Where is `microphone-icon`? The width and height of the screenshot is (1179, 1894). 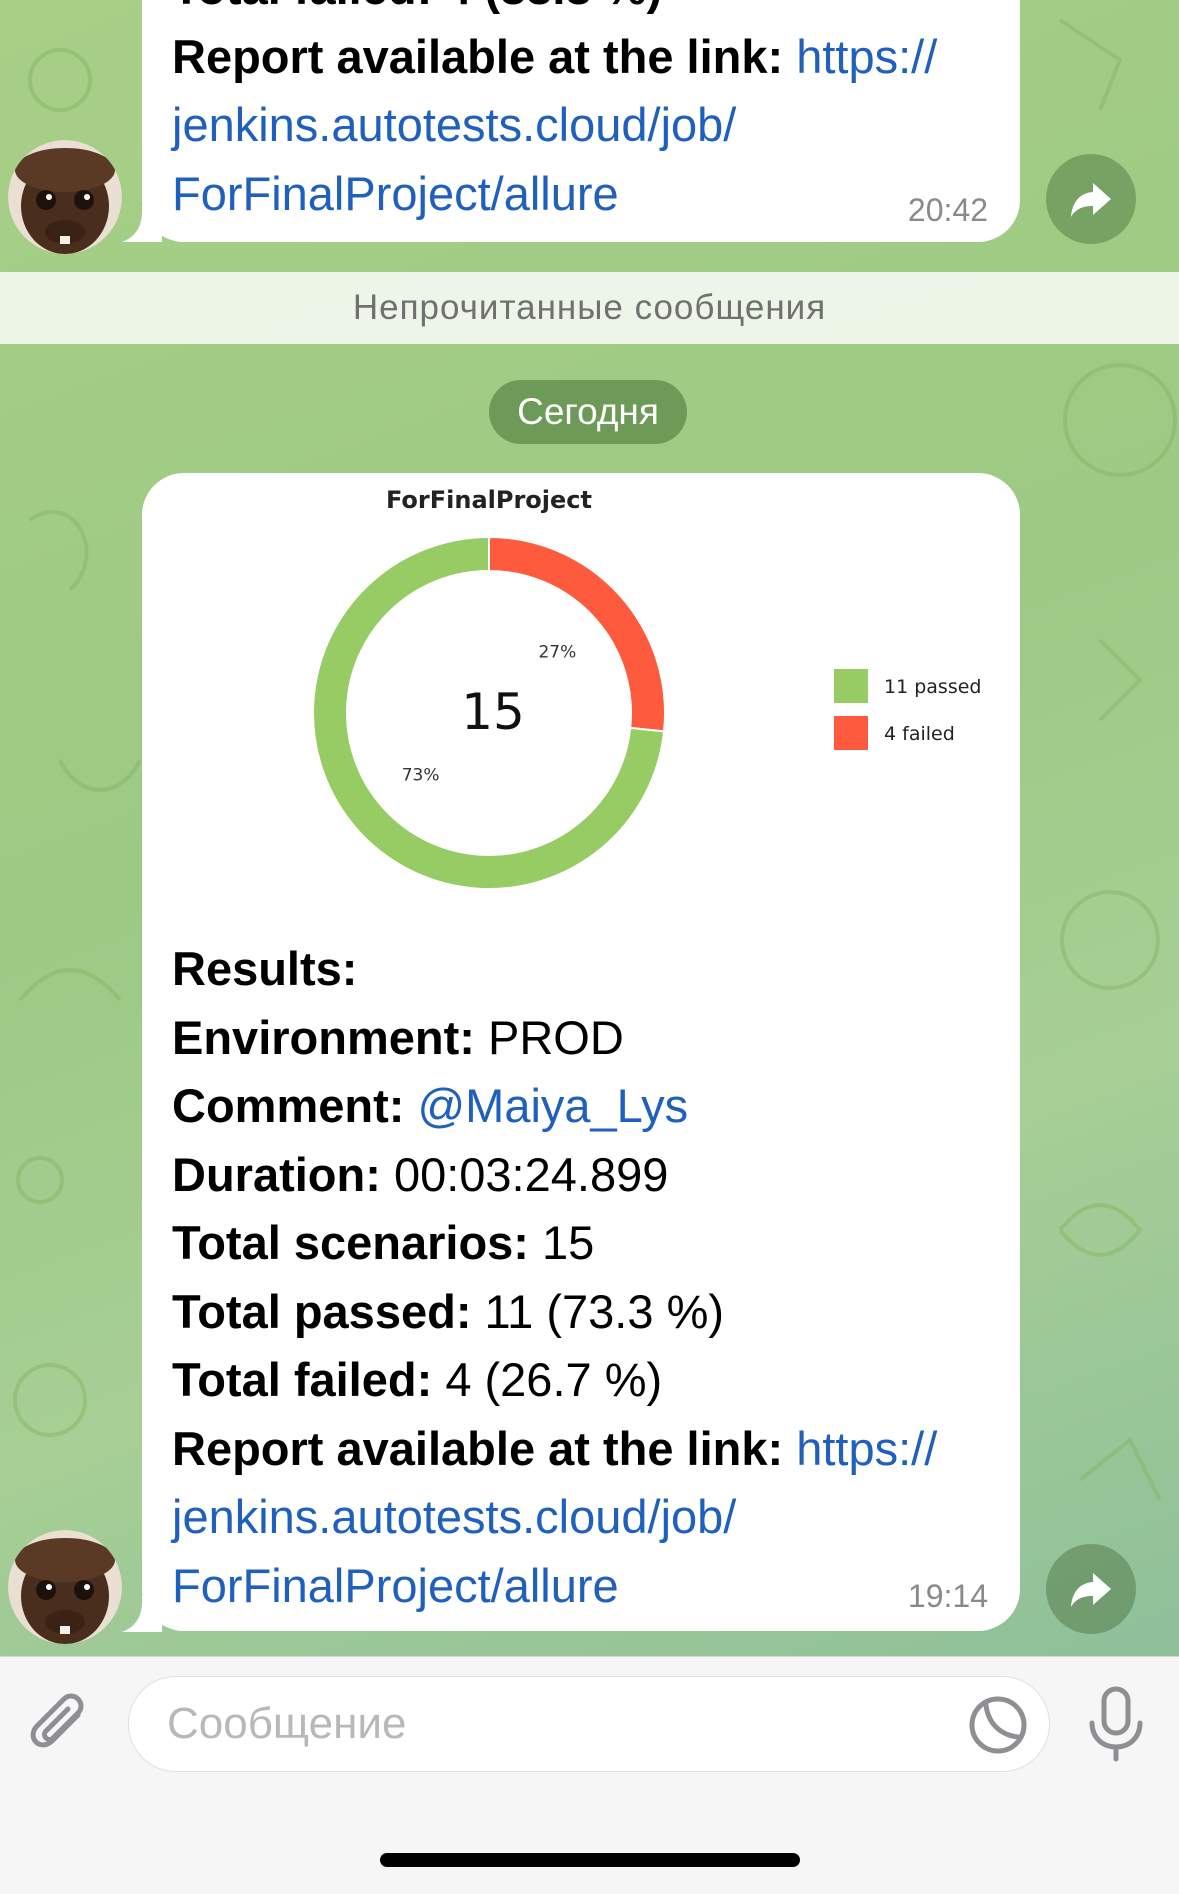
microphone-icon is located at coordinates (1116, 1724).